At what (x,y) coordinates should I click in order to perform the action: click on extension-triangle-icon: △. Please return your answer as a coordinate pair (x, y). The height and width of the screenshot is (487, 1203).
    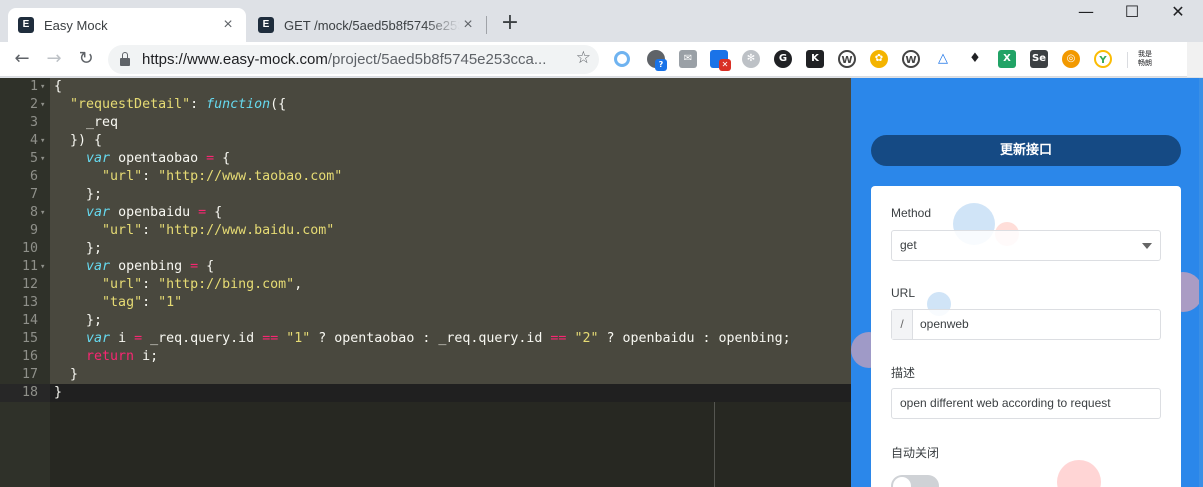
    Looking at the image, I should click on (943, 59).